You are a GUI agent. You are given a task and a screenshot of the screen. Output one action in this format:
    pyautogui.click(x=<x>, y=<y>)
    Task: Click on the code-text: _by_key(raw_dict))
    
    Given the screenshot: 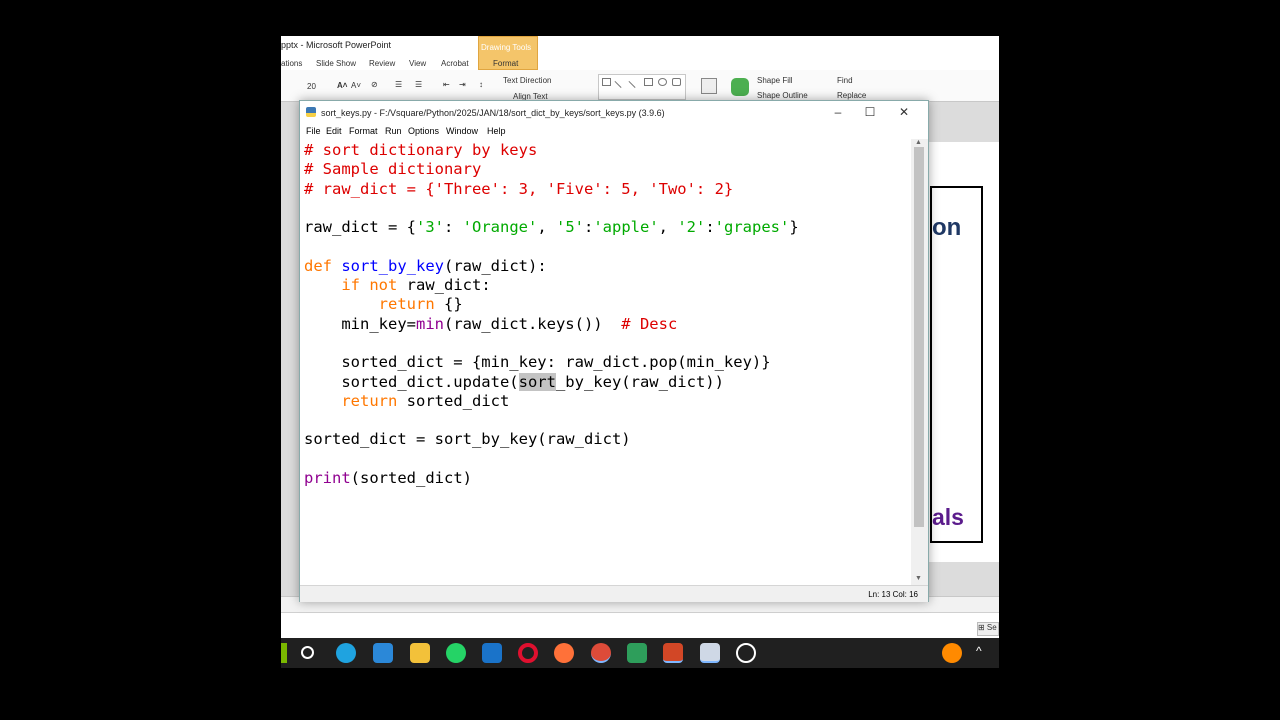 What is the action you would take?
    pyautogui.click(x=639, y=381)
    